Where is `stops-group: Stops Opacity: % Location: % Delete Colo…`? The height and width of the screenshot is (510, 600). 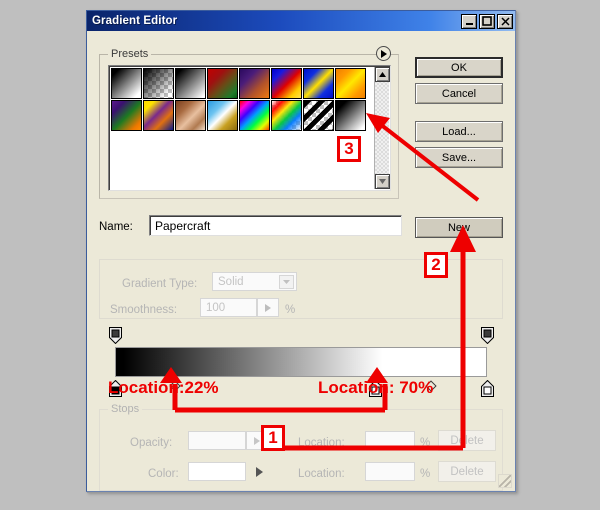
stops-group: Stops Opacity: % Location: % Delete Colo… is located at coordinates (301, 447).